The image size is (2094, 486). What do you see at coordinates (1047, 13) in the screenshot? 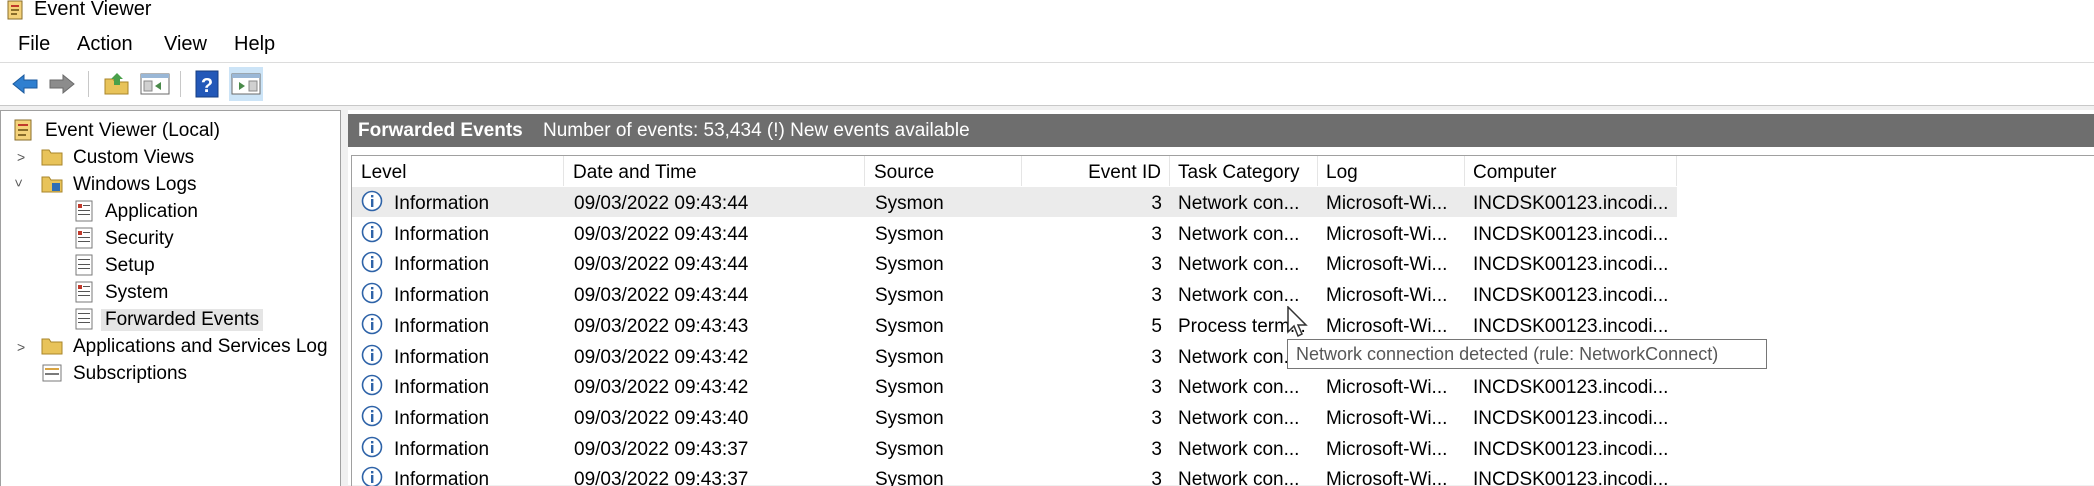
I see `title-bar: Event Viewer` at bounding box center [1047, 13].